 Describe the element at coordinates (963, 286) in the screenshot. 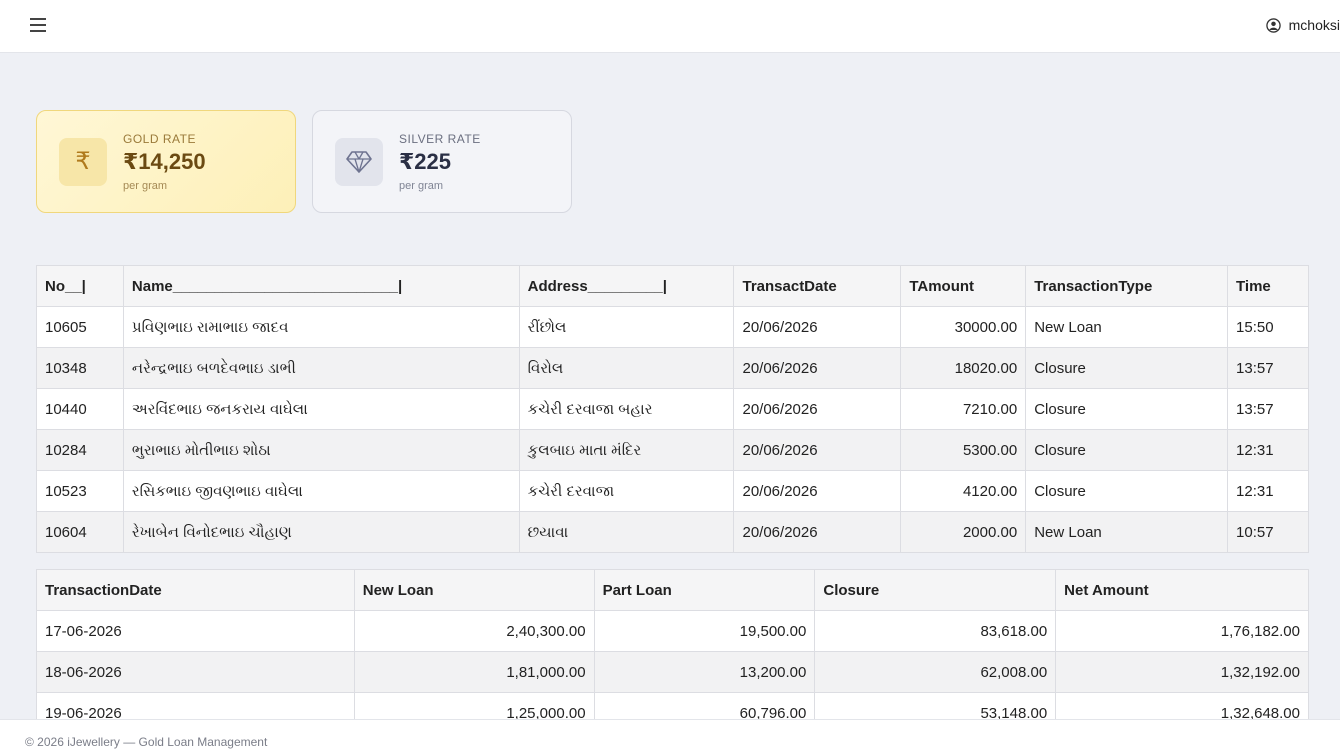

I see `col-header-tamount: TAmount` at that location.